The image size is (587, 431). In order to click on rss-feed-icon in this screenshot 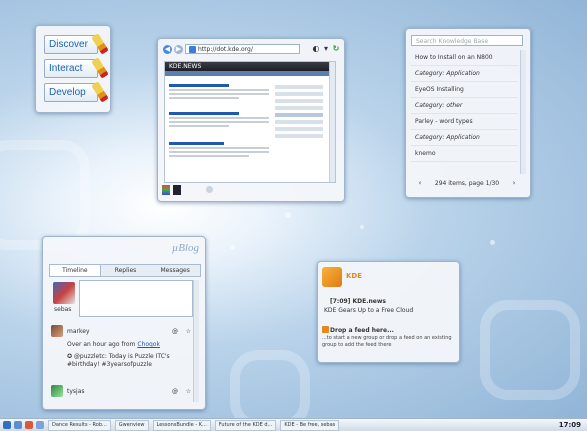, I will do `click(332, 277)`.